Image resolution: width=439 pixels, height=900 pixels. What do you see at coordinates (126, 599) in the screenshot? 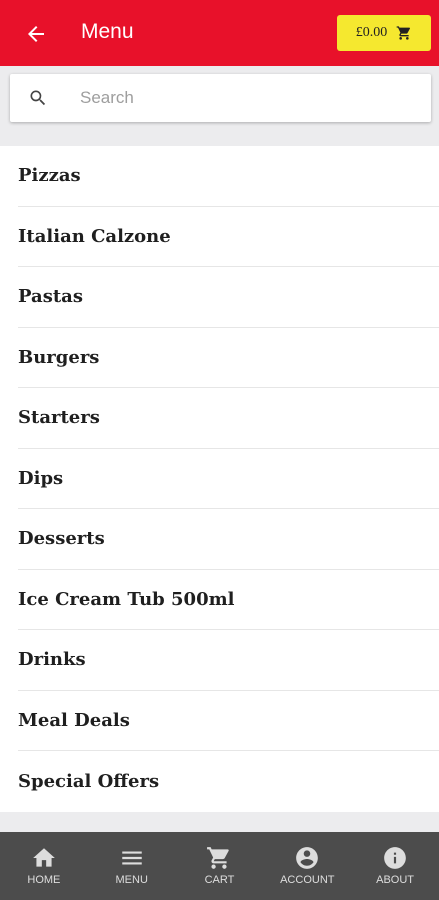
I see `menu-item-label: Ice Cream Tub 500ml` at bounding box center [126, 599].